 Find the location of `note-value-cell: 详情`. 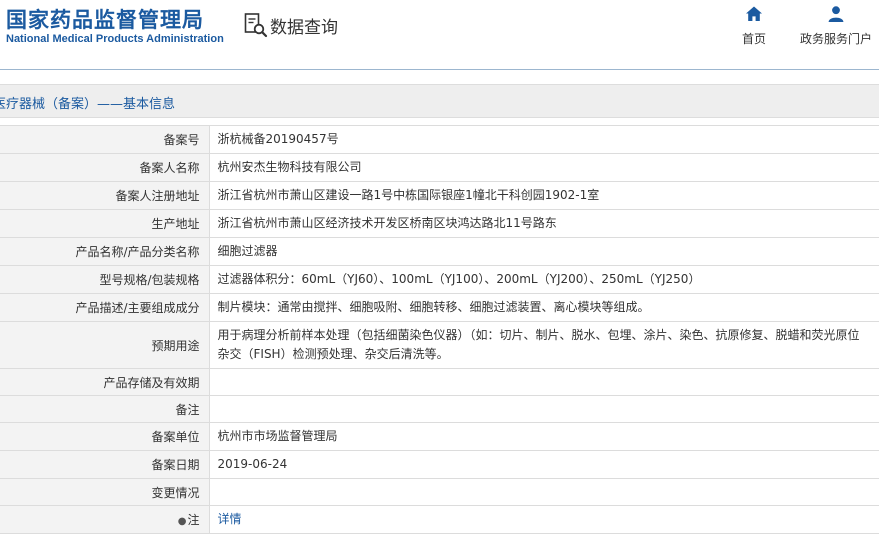

note-value-cell: 详情 is located at coordinates (544, 519).